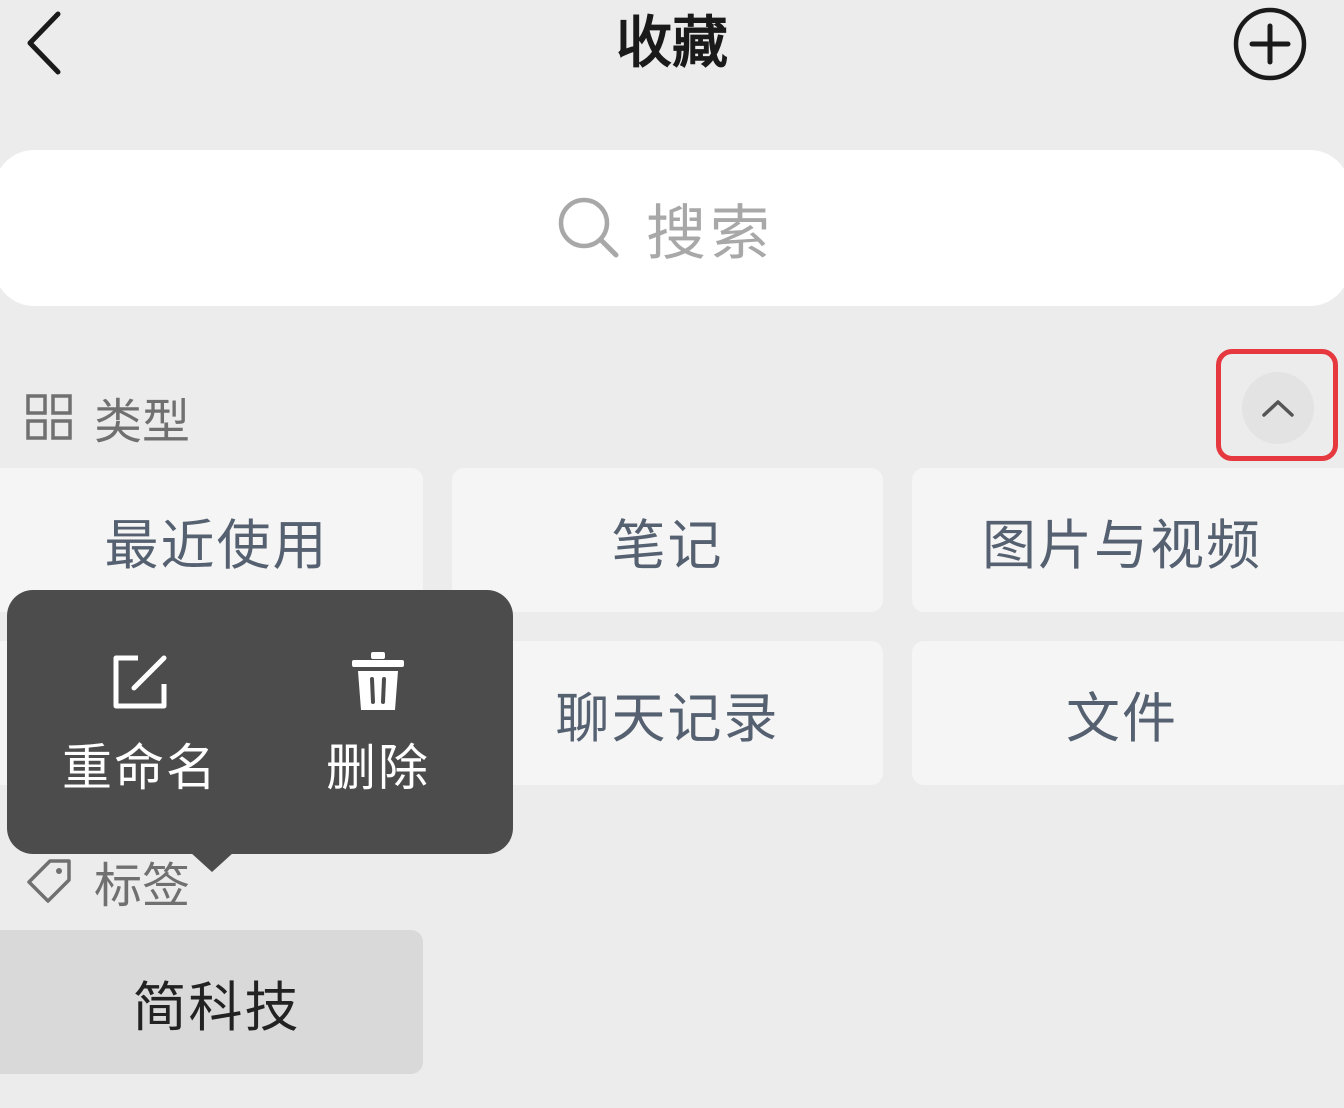 Image resolution: width=1344 pixels, height=1108 pixels. I want to click on type-item-files: 文件, so click(1128, 713).